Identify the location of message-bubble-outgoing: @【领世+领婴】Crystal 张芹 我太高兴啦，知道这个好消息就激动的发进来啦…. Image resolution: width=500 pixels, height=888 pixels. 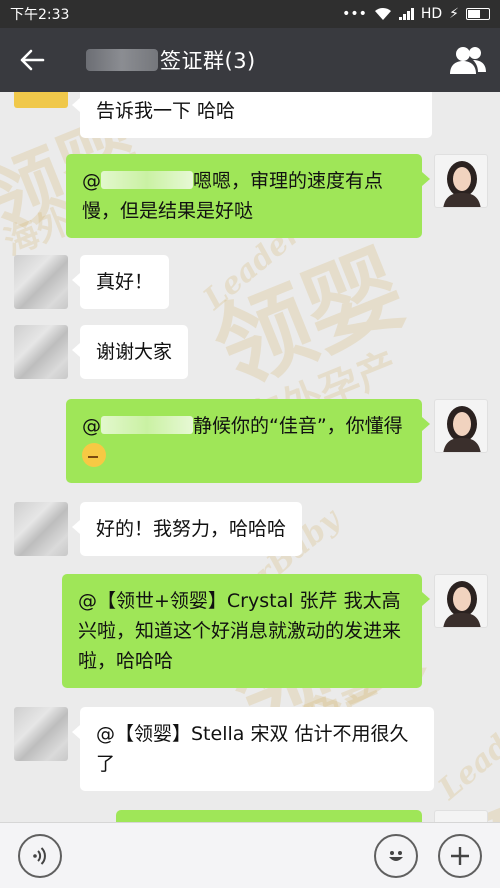
(246, 631).